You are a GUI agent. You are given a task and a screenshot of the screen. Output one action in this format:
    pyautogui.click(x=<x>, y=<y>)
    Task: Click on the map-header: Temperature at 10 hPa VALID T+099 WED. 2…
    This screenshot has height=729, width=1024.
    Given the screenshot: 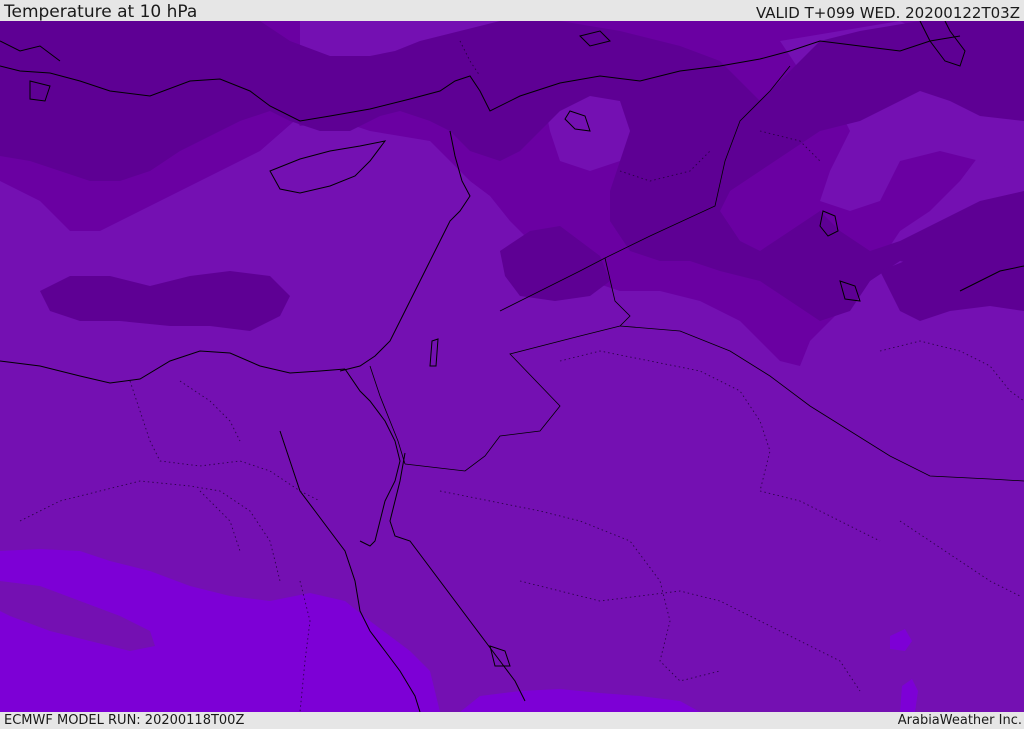 What is the action you would take?
    pyautogui.click(x=512, y=10)
    